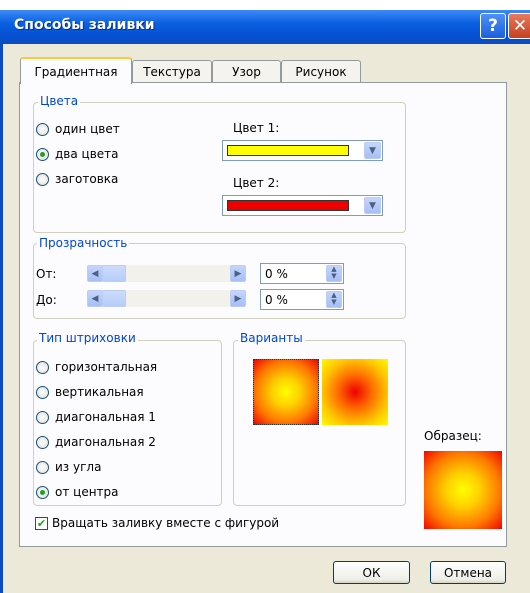  What do you see at coordinates (463, 490) in the screenshot?
I see `sample-preview` at bounding box center [463, 490].